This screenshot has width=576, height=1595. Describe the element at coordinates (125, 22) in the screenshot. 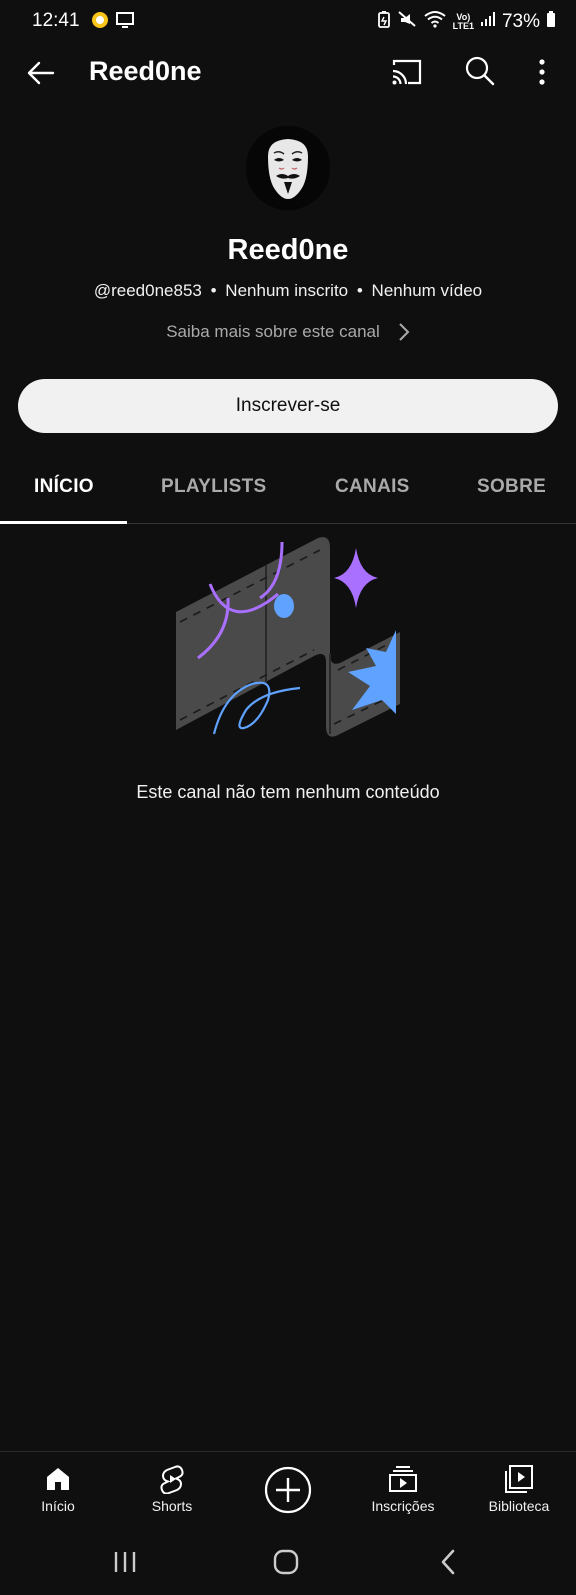

I see `screen-cast-icon` at that location.